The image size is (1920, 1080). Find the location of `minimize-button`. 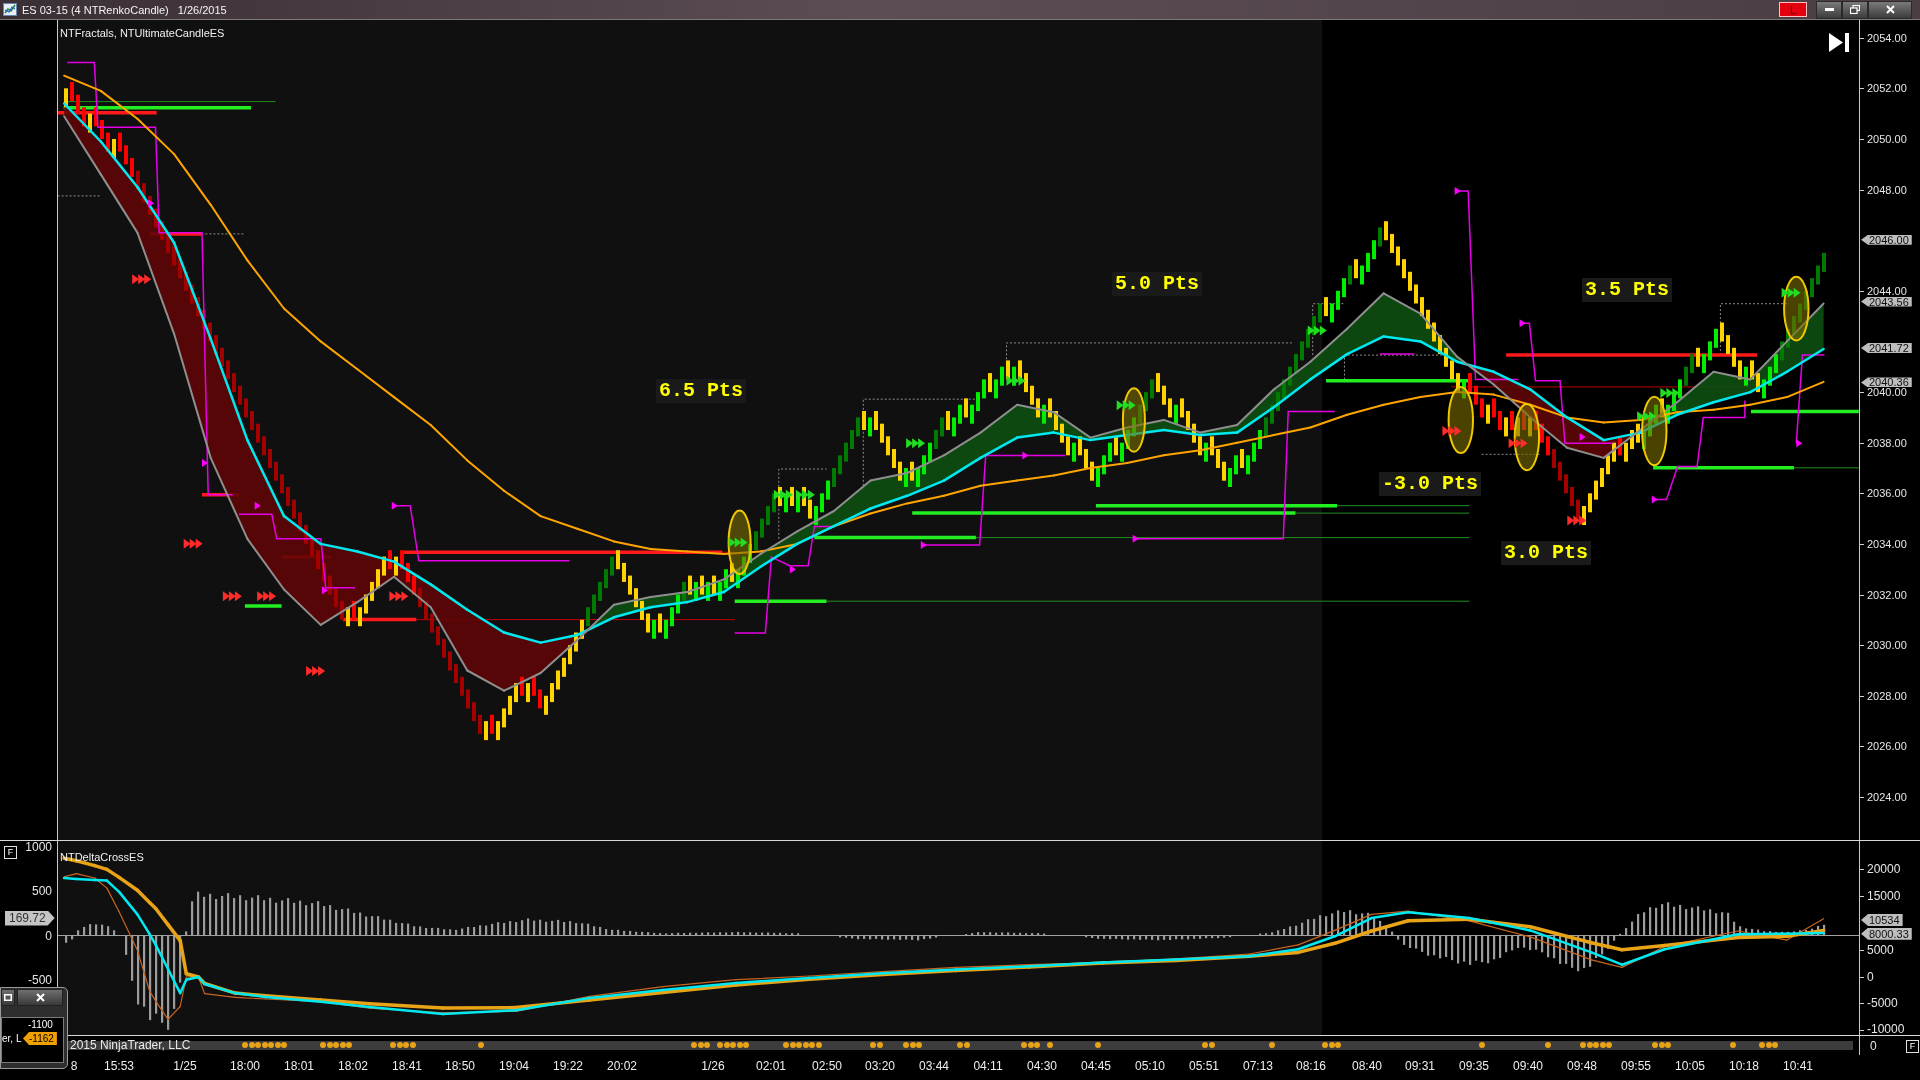

minimize-button is located at coordinates (1829, 9).